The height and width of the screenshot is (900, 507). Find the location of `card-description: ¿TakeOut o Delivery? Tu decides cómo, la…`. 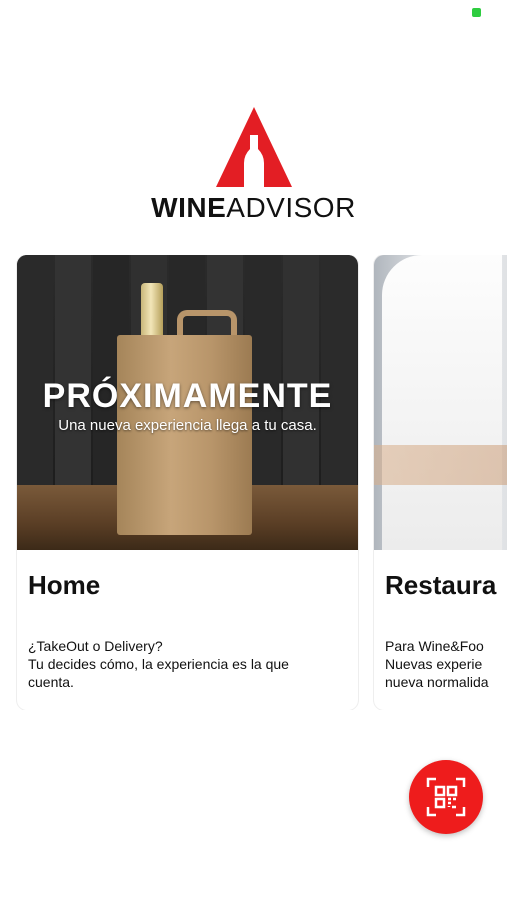

card-description: ¿TakeOut o Delivery? Tu decides cómo, la… is located at coordinates (158, 664).